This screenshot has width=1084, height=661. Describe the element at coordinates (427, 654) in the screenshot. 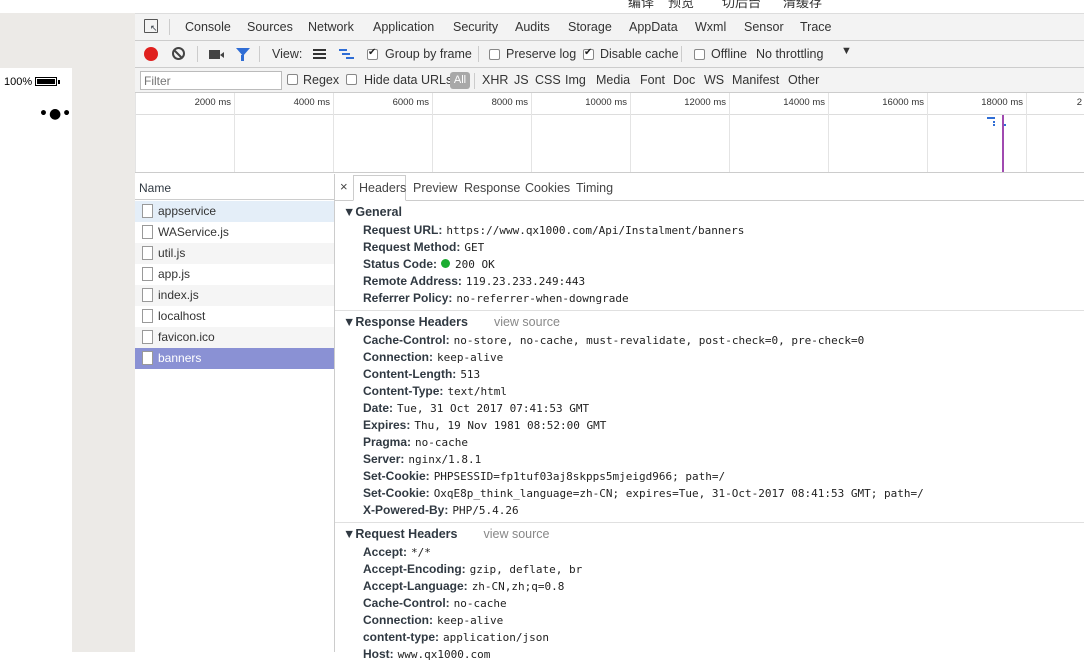

I see `header-row: Host: www.qx1000.com` at that location.